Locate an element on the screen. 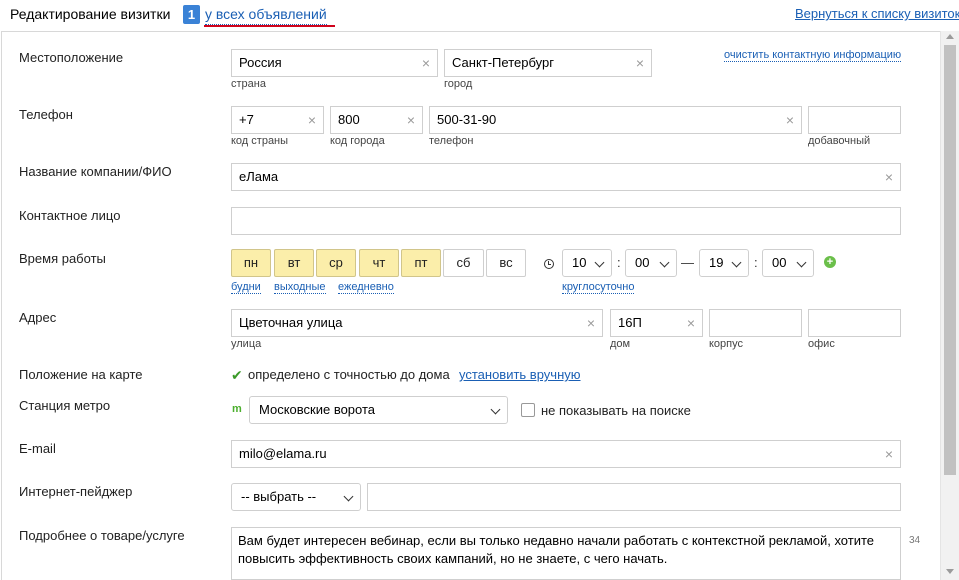  count-badge: 1 is located at coordinates (191, 14).